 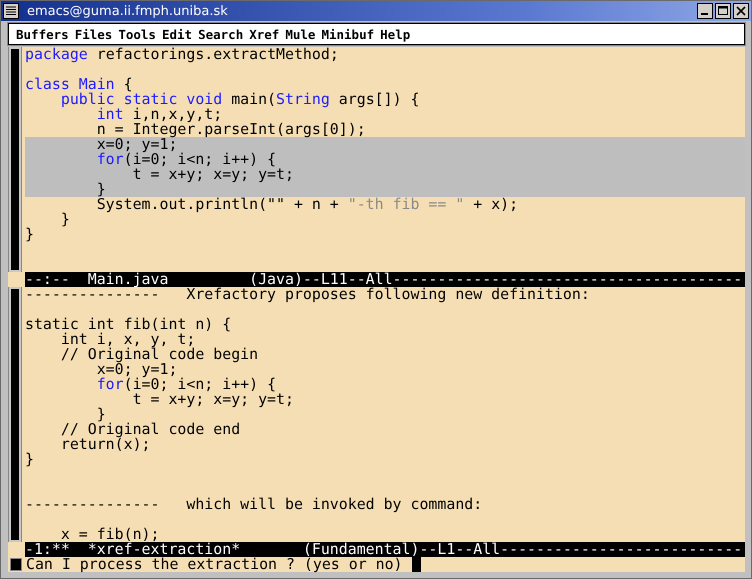 What do you see at coordinates (137, 34) in the screenshot?
I see `menu-item: Tools` at bounding box center [137, 34].